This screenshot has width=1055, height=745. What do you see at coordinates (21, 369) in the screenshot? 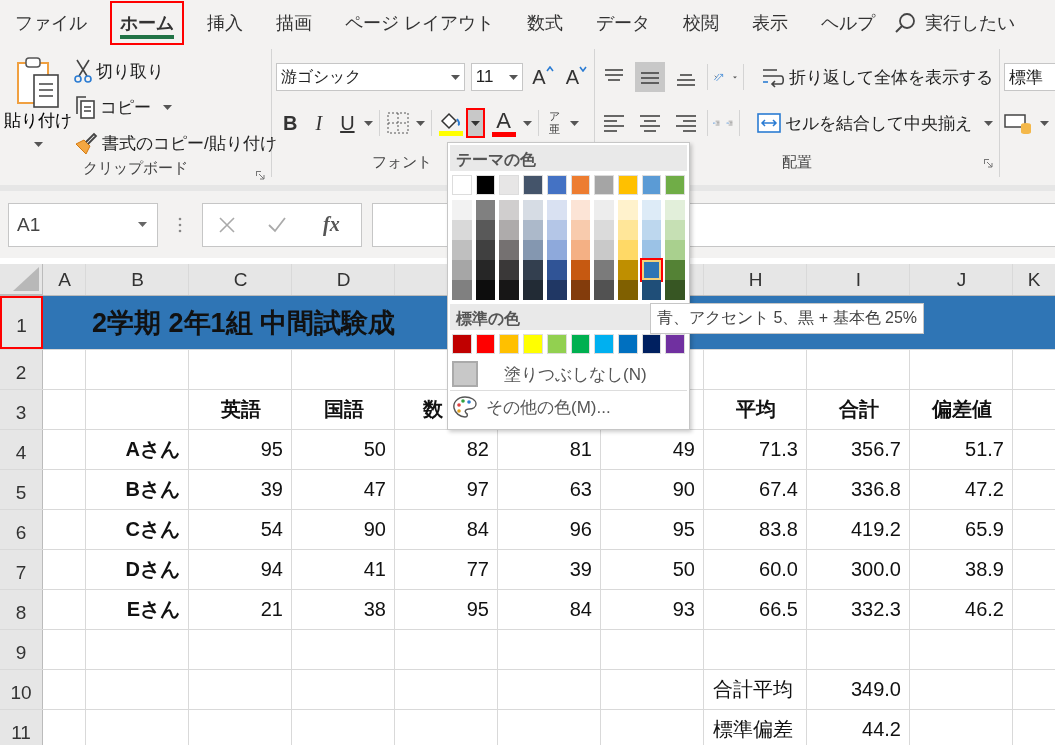
I see `row-header: 2` at bounding box center [21, 369].